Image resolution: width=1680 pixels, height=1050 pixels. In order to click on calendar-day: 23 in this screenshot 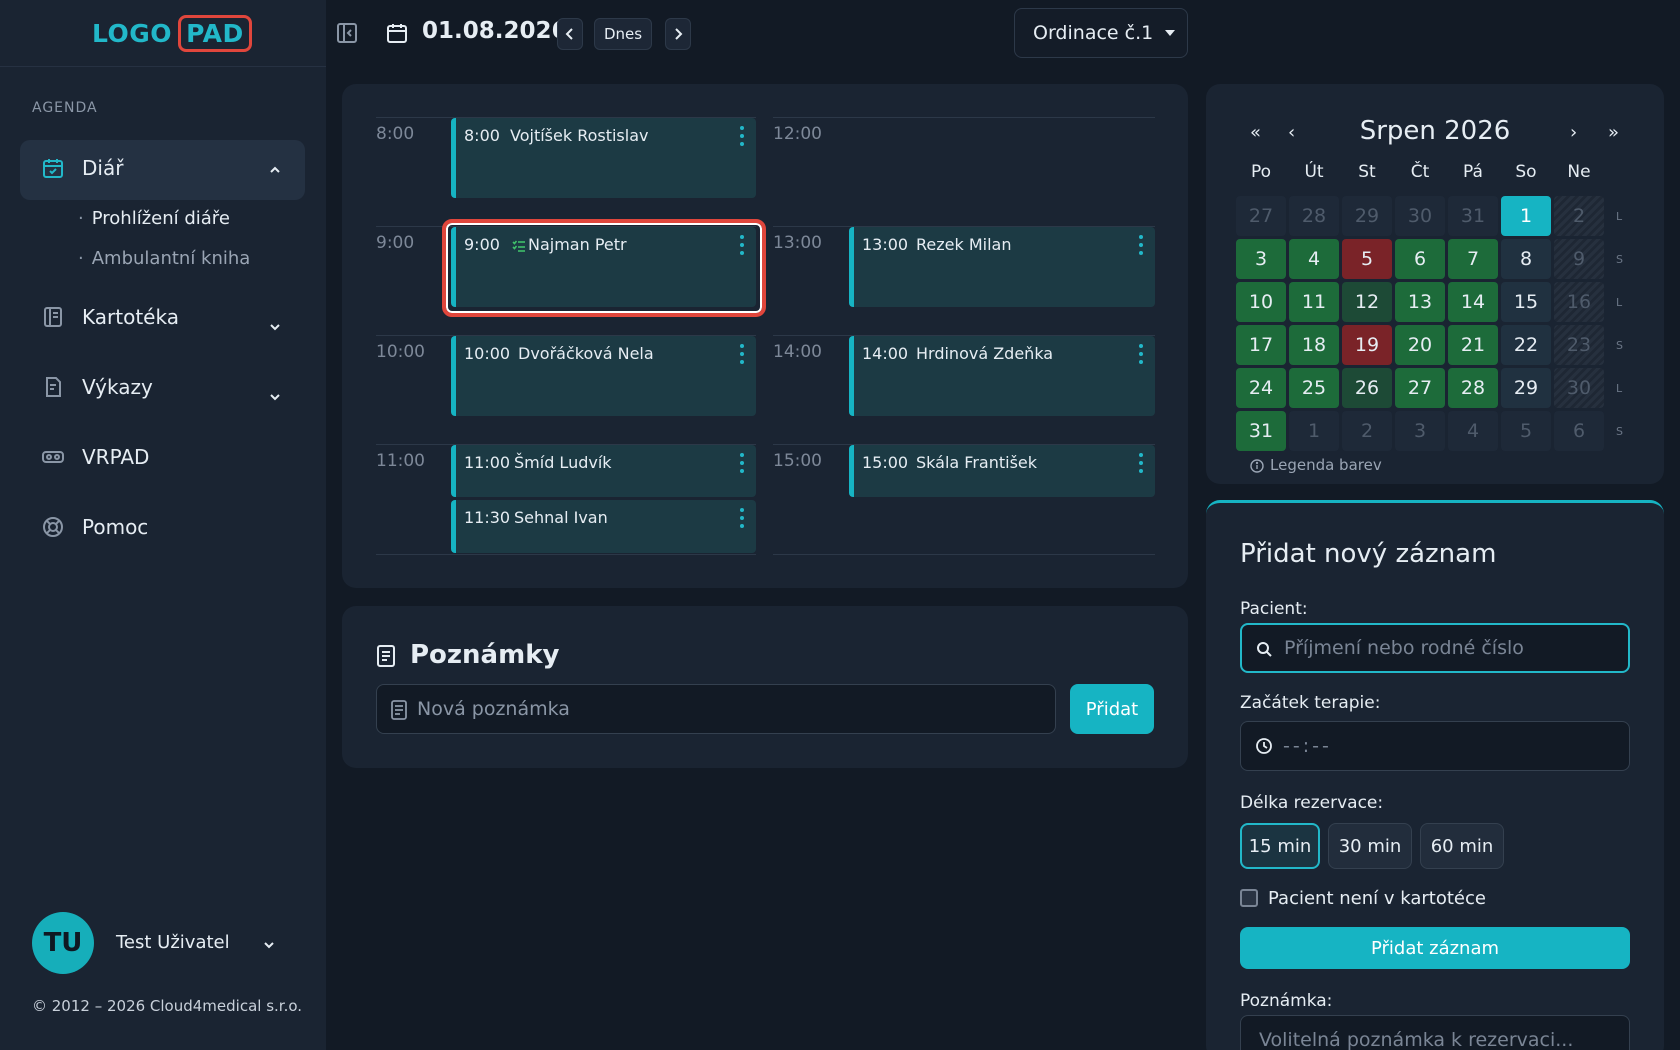, I will do `click(1579, 345)`.